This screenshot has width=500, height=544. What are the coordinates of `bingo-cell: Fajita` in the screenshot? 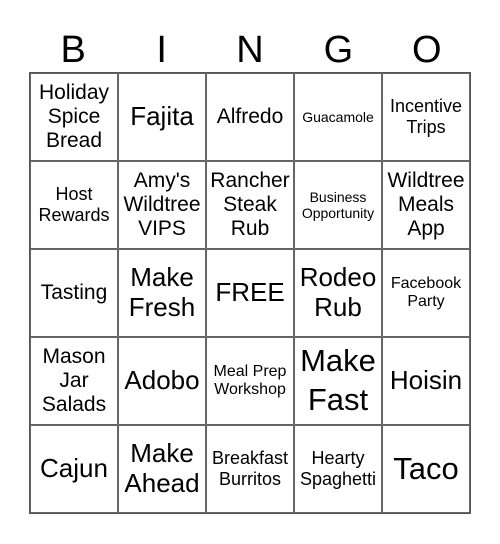 It's located at (162, 117).